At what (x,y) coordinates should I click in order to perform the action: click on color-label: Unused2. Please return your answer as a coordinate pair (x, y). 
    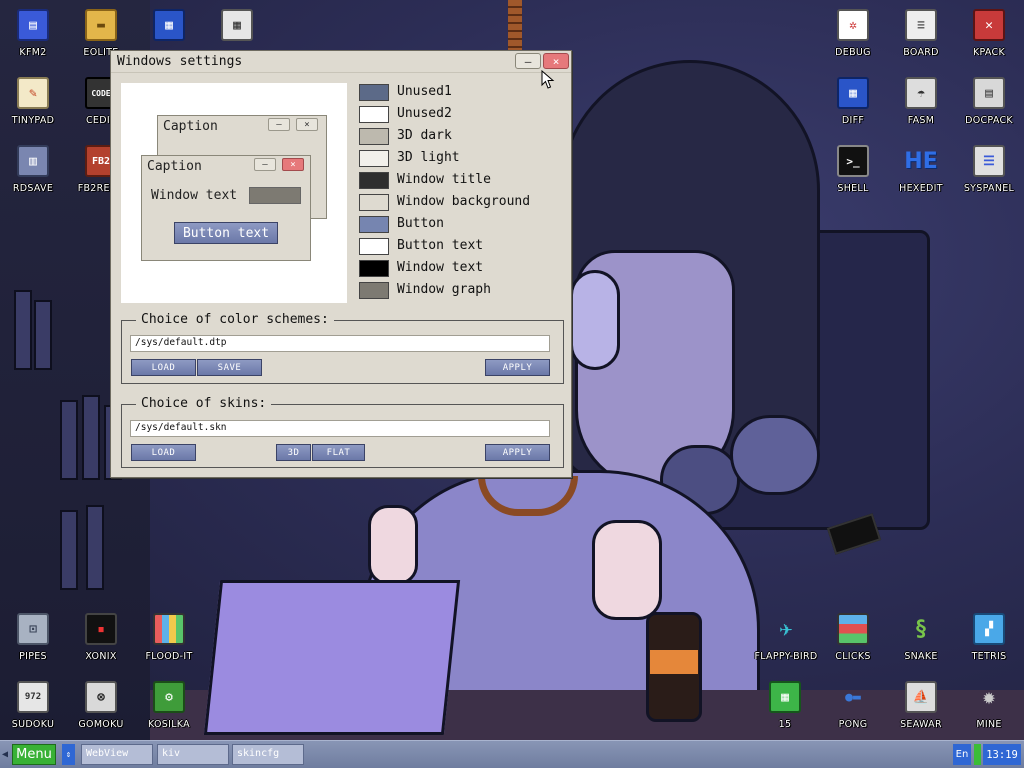
    Looking at the image, I should click on (424, 113).